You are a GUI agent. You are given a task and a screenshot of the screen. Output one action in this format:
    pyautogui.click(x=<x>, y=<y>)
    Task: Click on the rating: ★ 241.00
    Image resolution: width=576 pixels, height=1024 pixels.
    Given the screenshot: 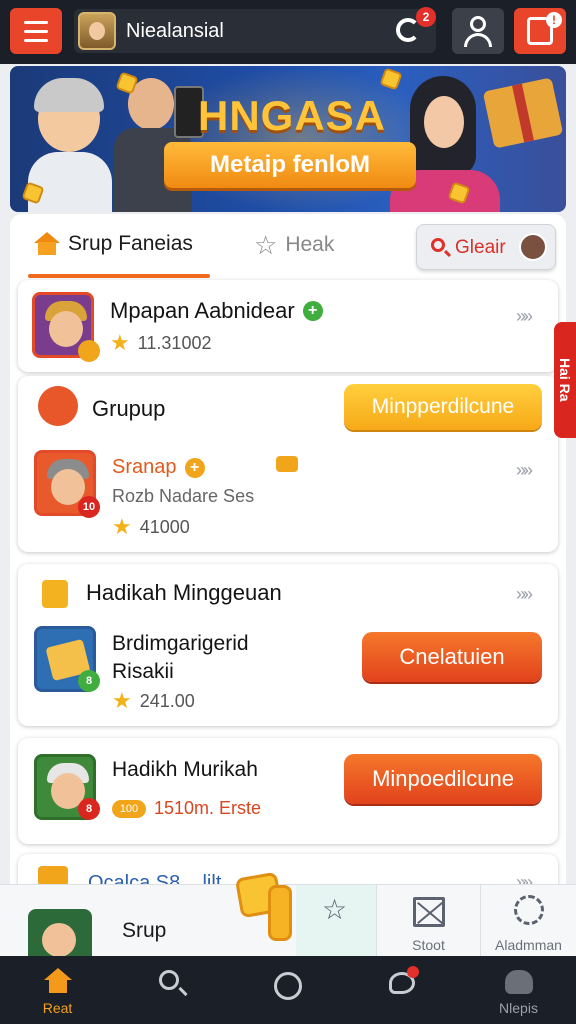 What is the action you would take?
    pyautogui.click(x=153, y=700)
    